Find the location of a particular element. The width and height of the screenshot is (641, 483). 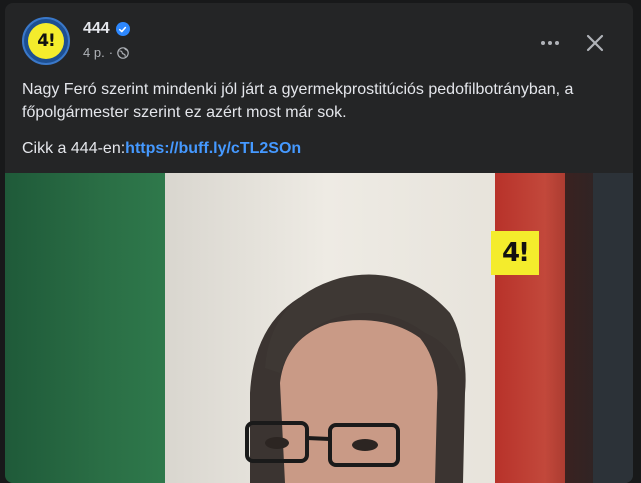

avatar-logo: 4! is located at coordinates (46, 41).